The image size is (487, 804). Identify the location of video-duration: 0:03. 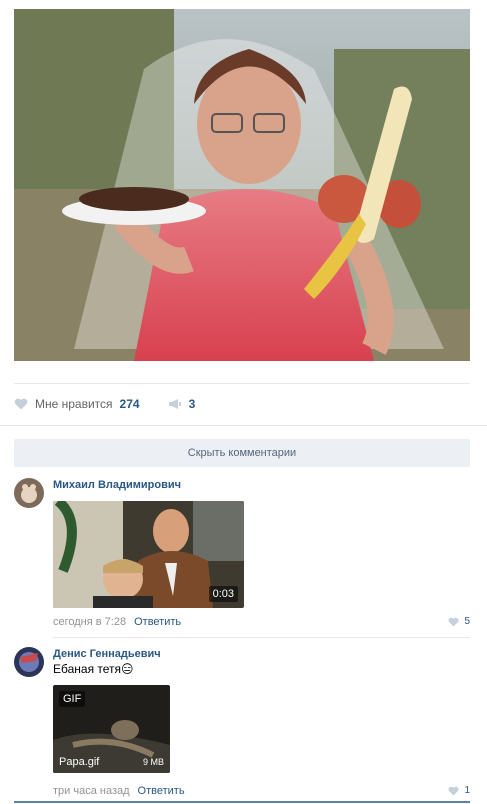
(223, 594).